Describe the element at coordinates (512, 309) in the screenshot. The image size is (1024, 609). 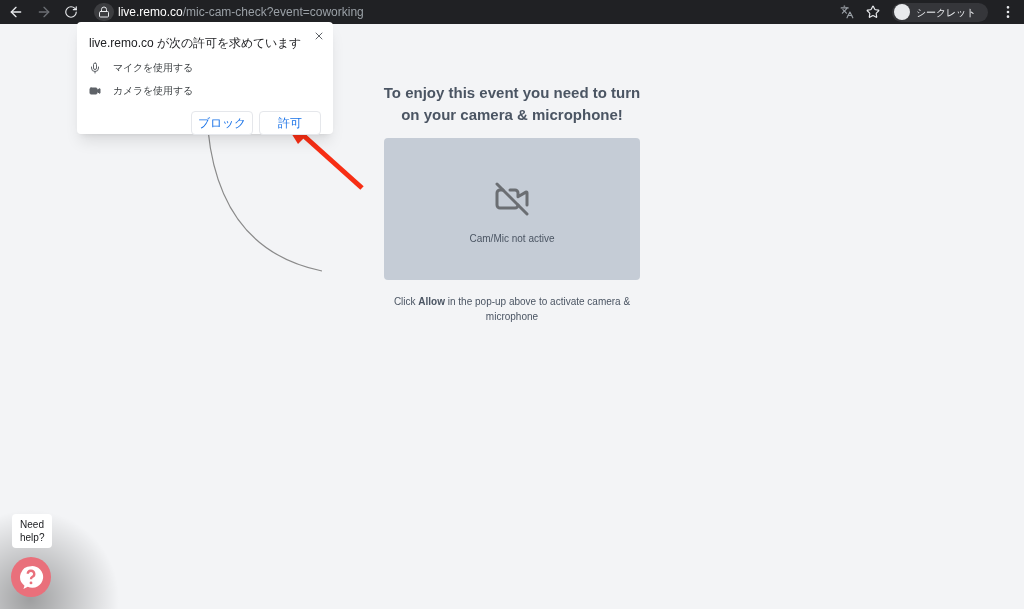
I see `instruction-text: Click Allow in the pop-up above to activate camera & microphone` at that location.